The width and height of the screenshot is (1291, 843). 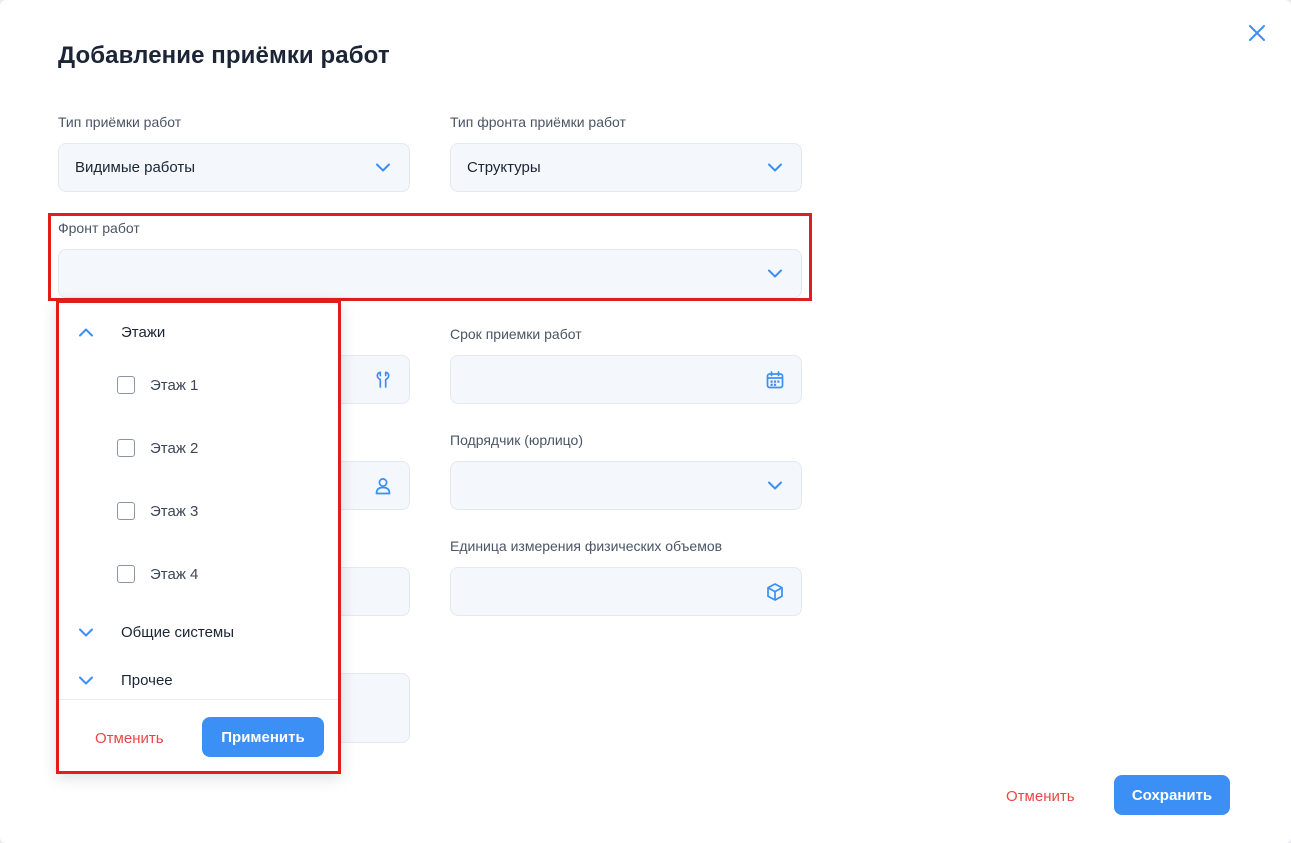 What do you see at coordinates (504, 167) in the screenshot?
I see `front-type-value: Структуры` at bounding box center [504, 167].